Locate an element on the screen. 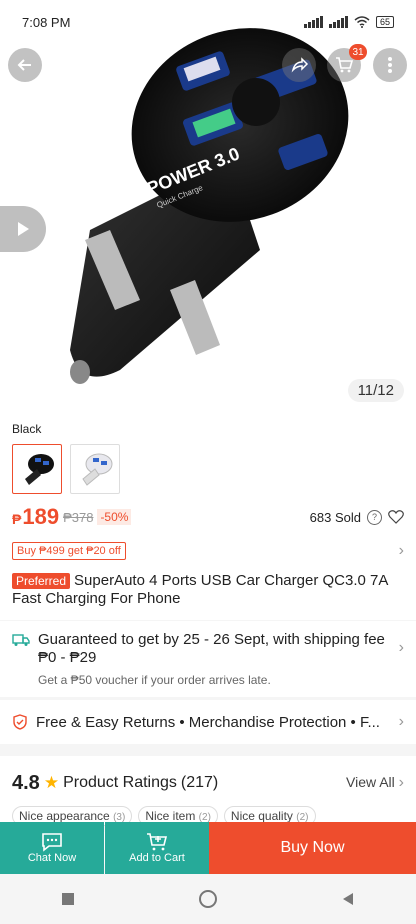 This screenshot has width=416, height=924. more-options-button is located at coordinates (390, 65).